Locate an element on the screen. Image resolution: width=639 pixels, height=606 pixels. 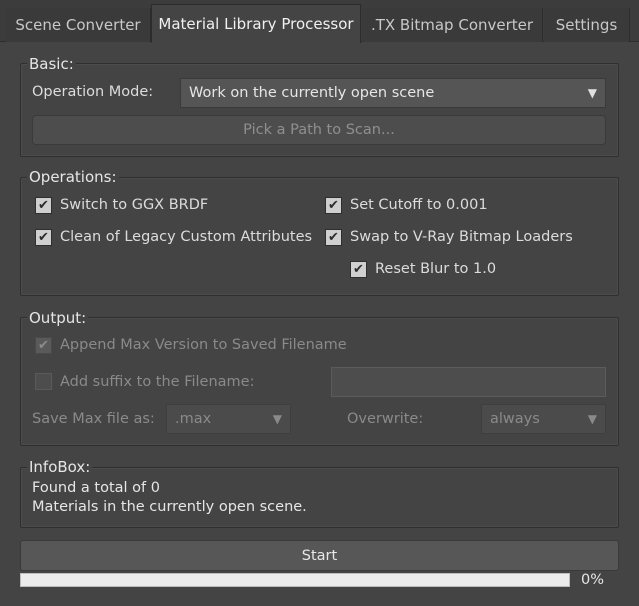
tab-label: Settings is located at coordinates (586, 25).